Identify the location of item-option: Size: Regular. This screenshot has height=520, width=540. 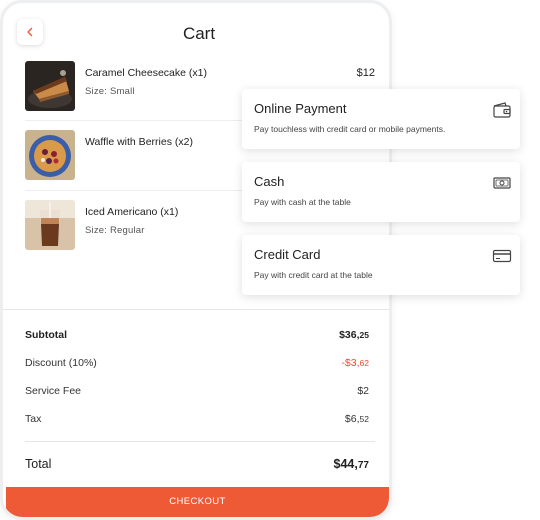
(115, 230).